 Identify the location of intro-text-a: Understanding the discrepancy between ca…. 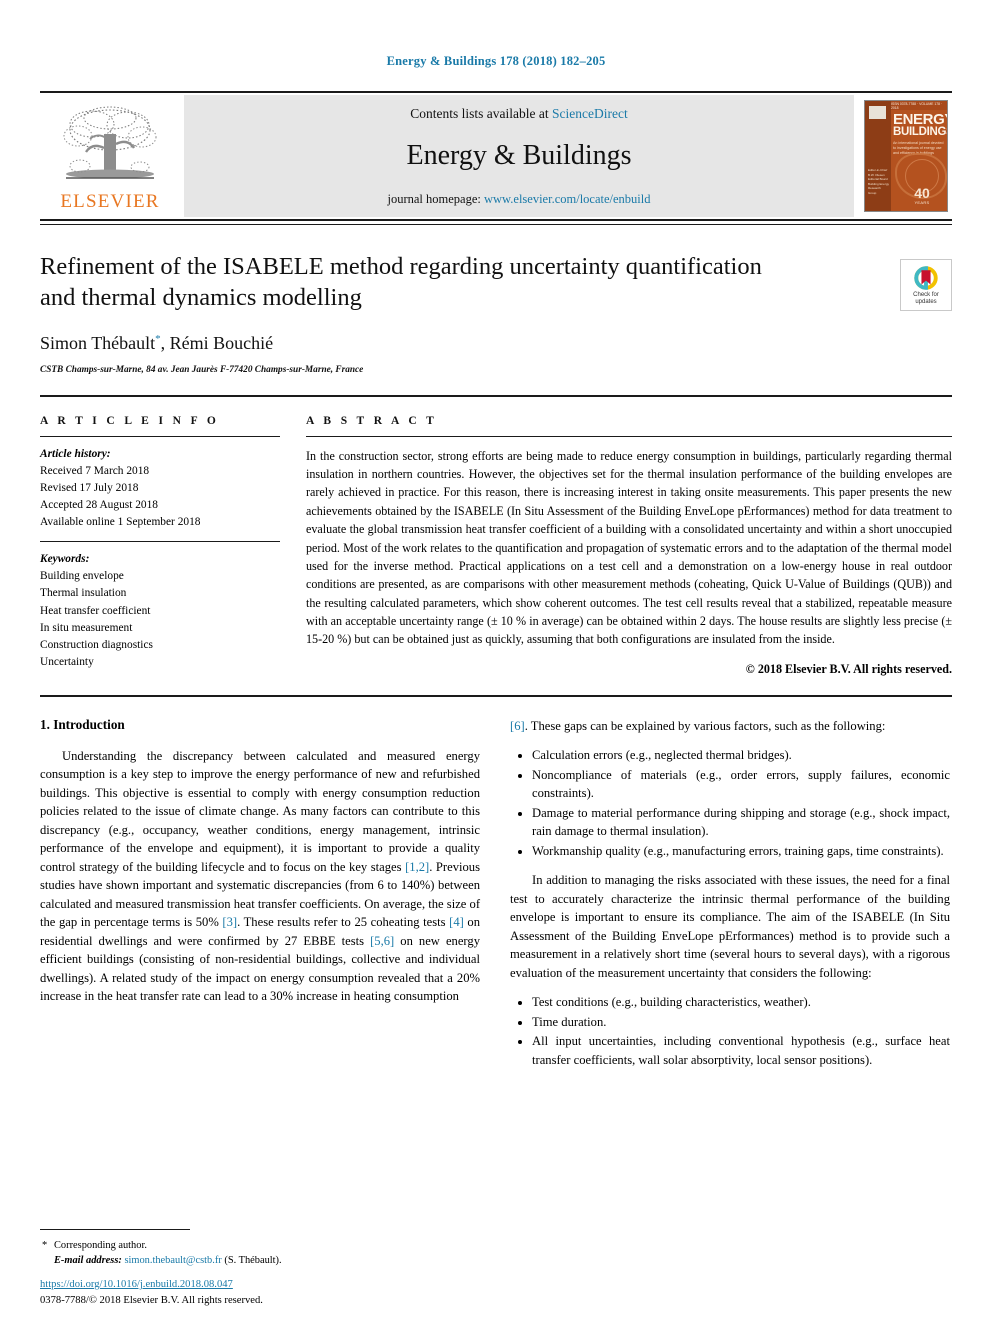
(260, 811).